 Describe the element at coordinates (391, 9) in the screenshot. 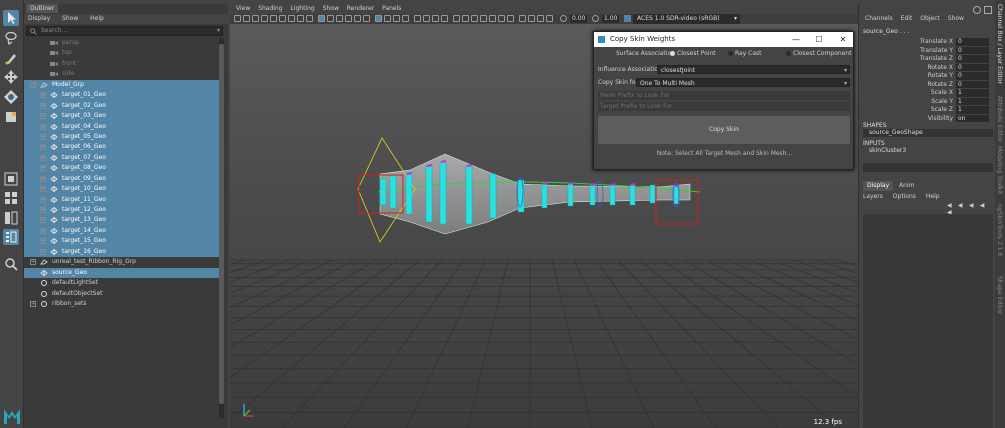

I see `viewport-menu-panels: Panels` at that location.